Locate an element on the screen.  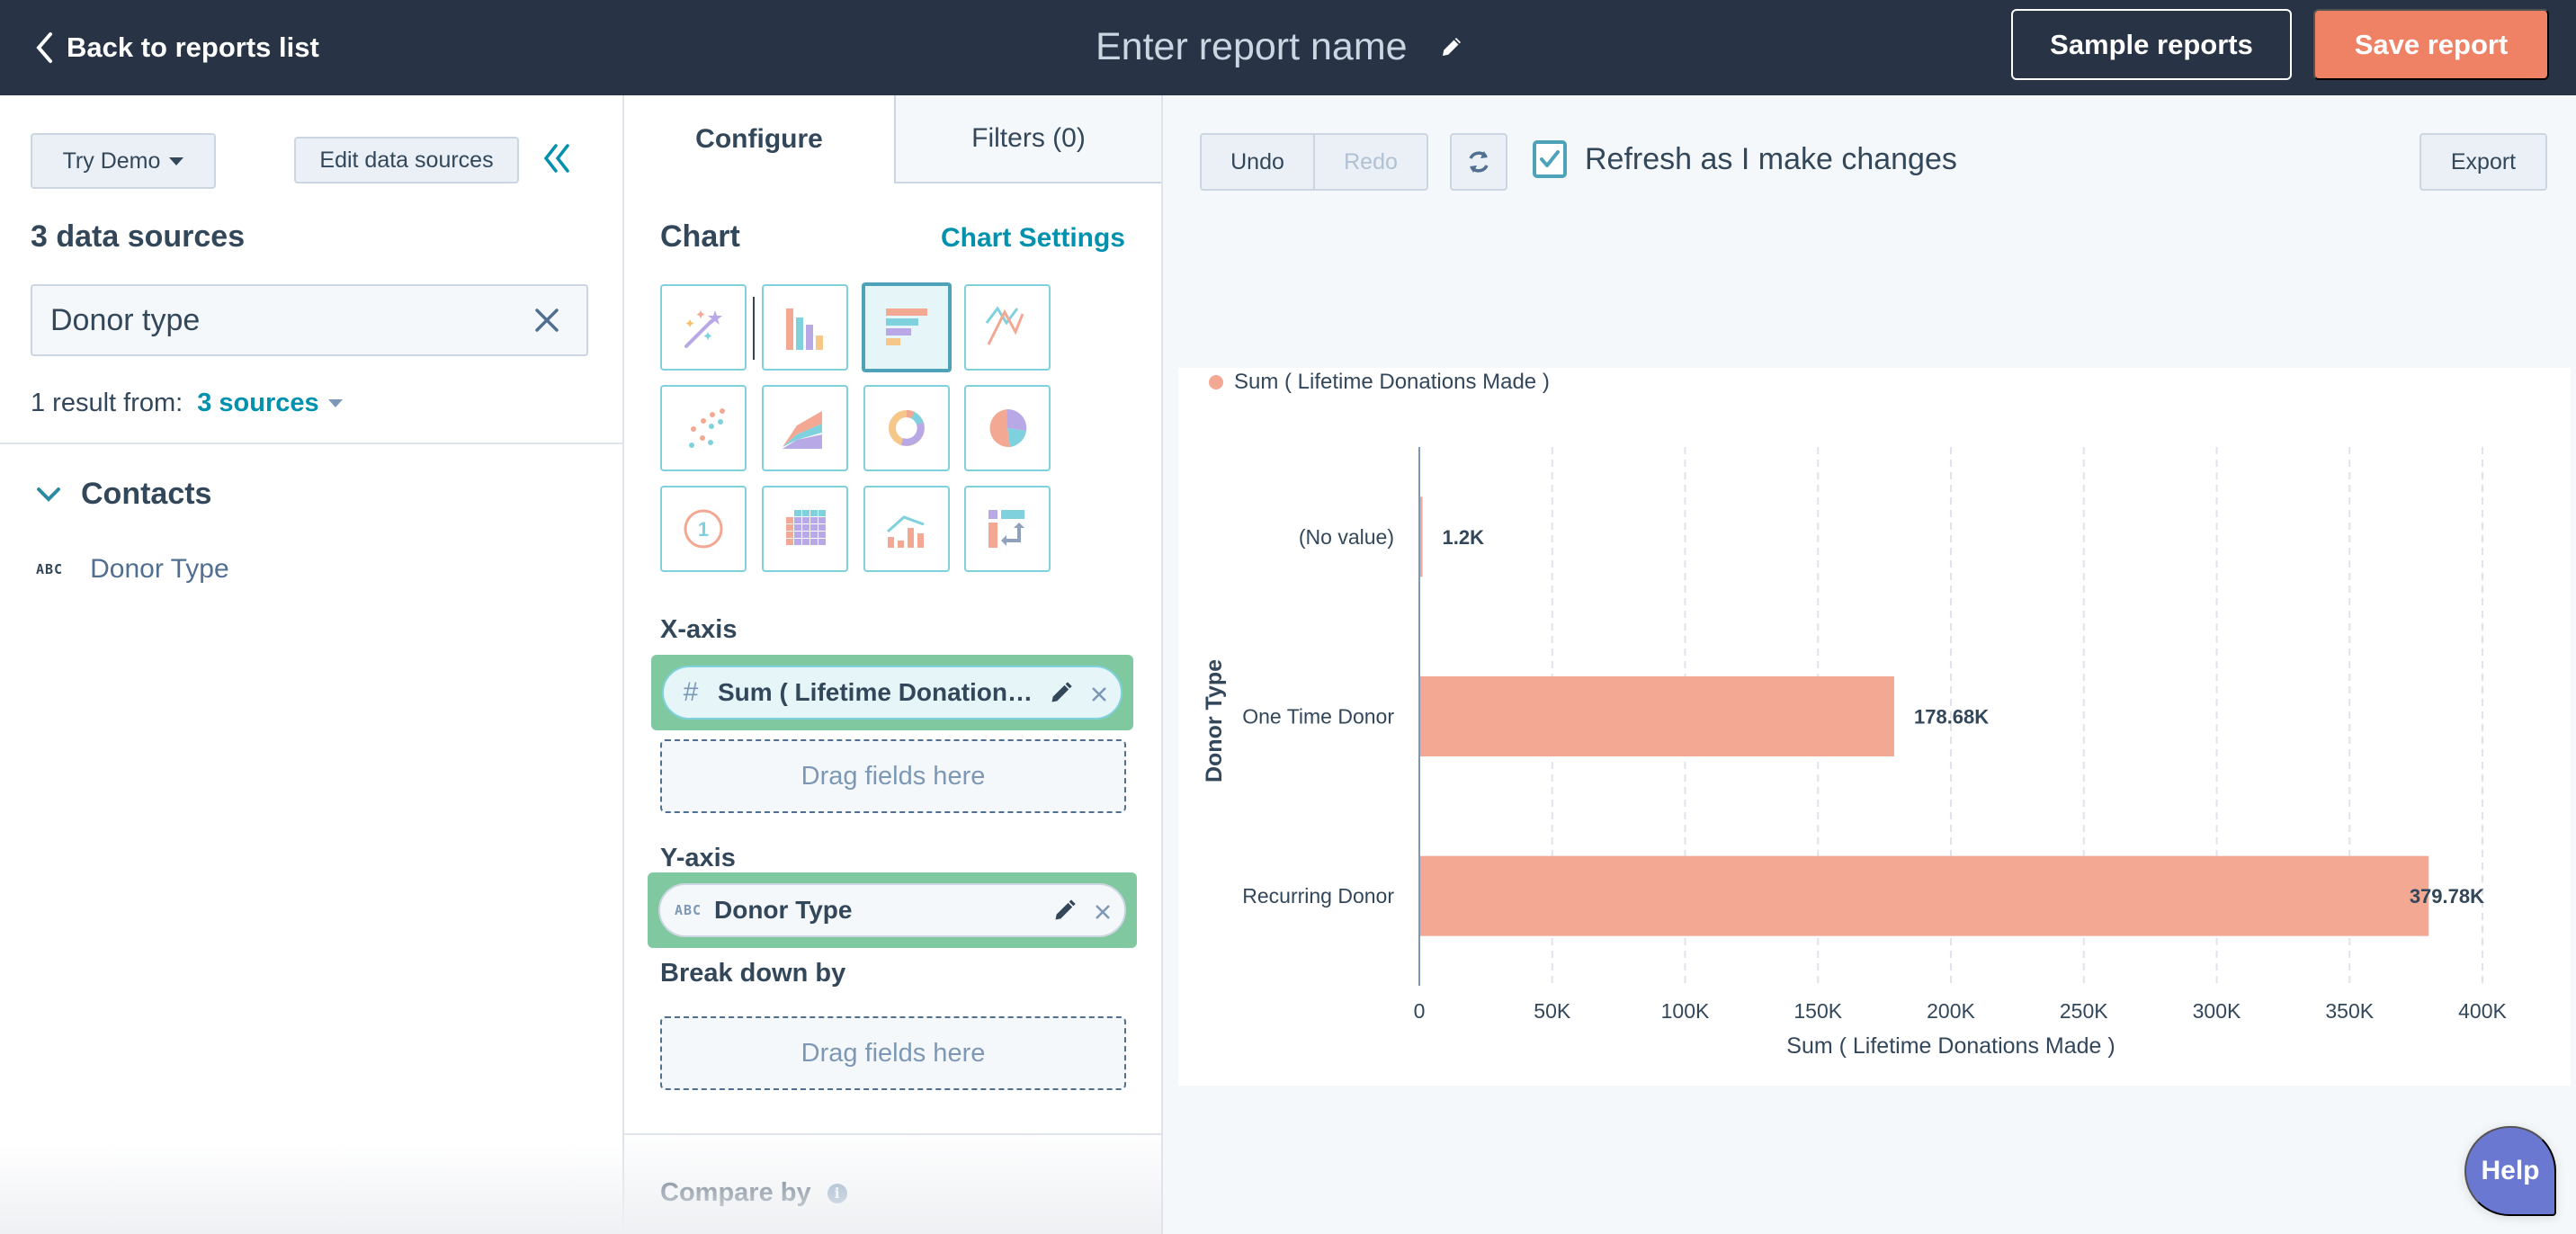
x-tick-label: 100K is located at coordinates (1685, 1011).